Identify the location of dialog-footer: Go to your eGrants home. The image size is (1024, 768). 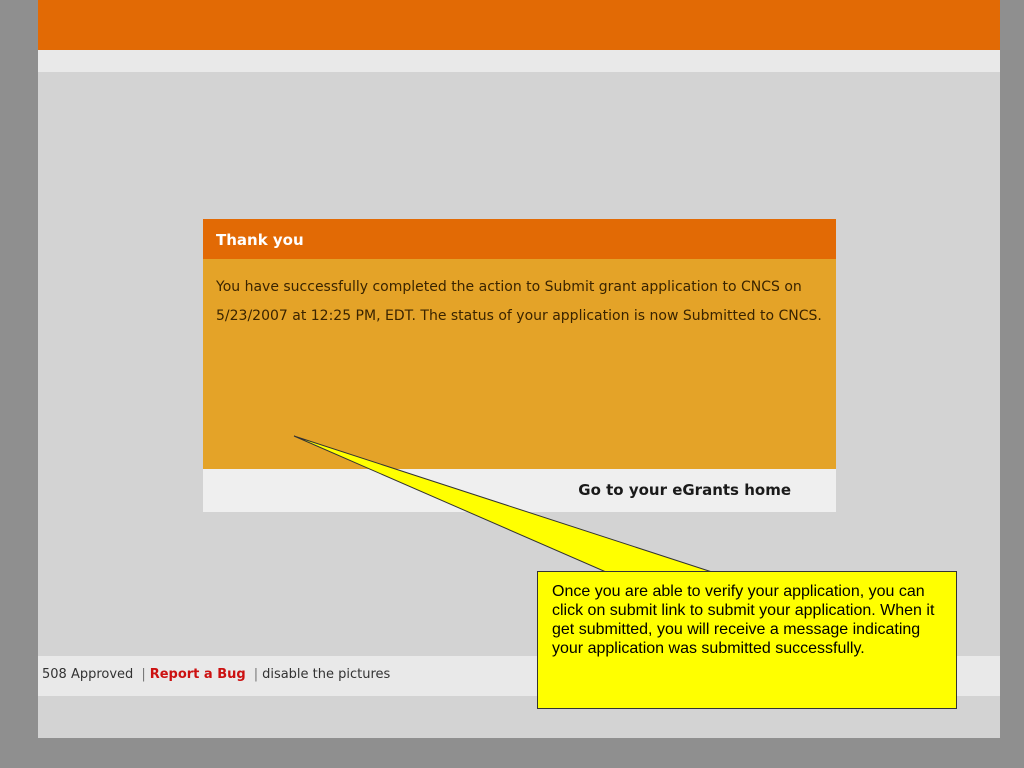
(519, 490).